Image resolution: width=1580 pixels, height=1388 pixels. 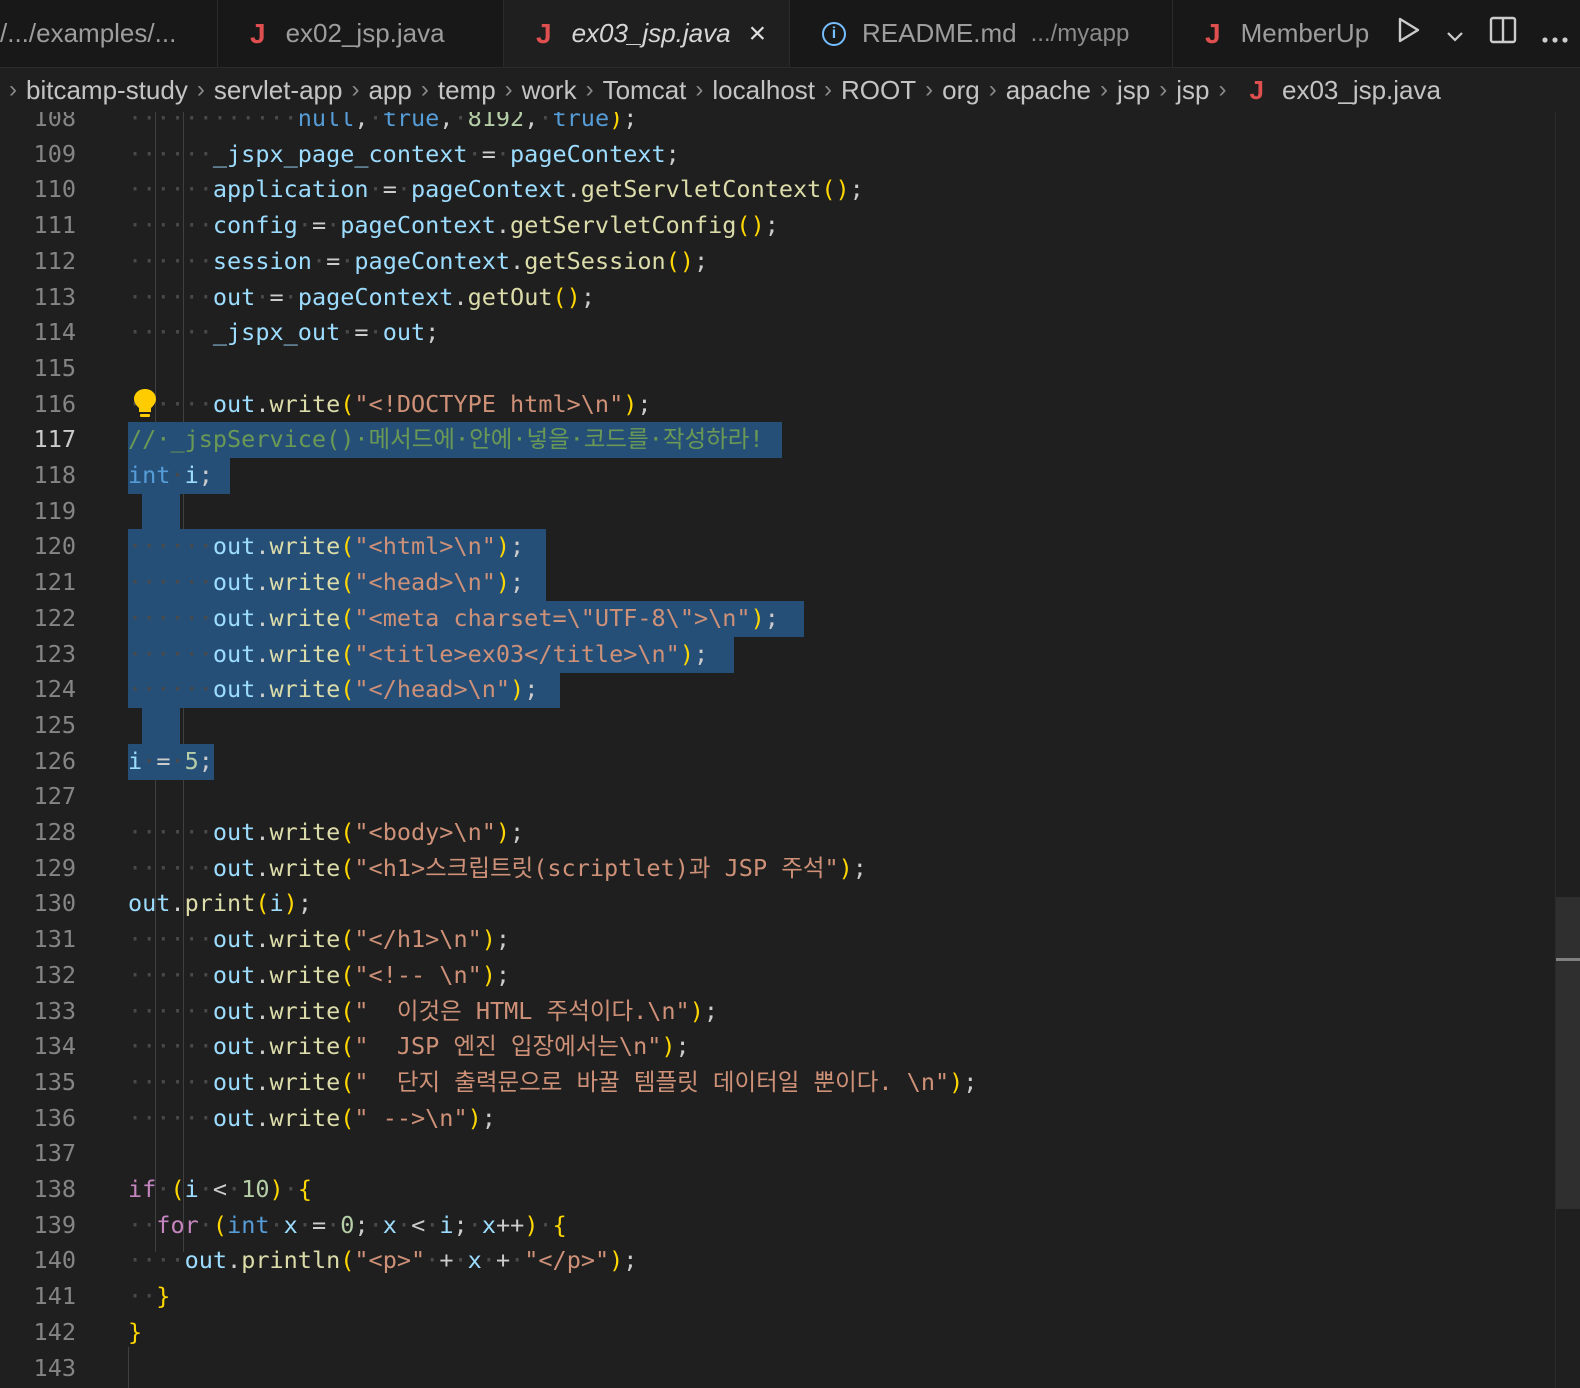 I want to click on play-icon, so click(x=1409, y=33).